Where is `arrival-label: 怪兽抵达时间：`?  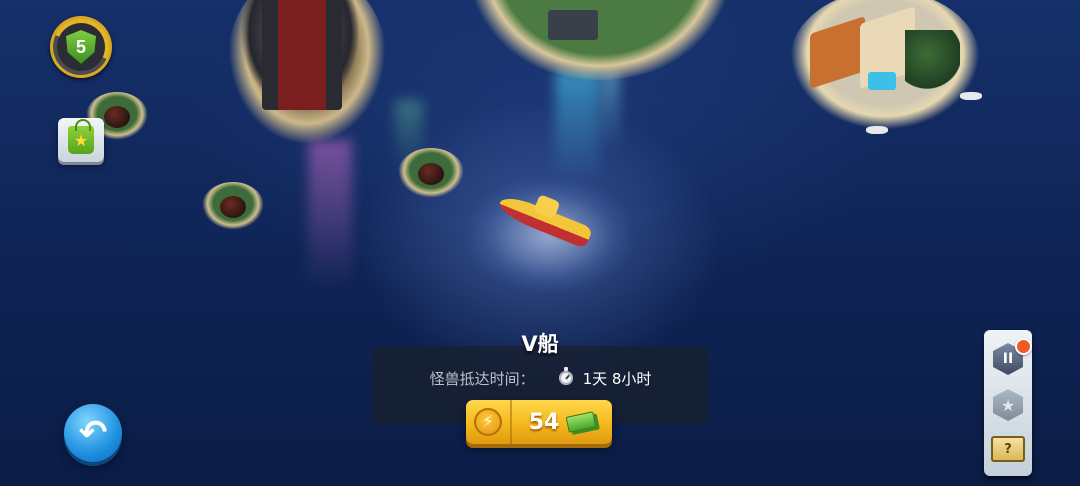 arrival-label: 怪兽抵达时间： is located at coordinates (482, 378).